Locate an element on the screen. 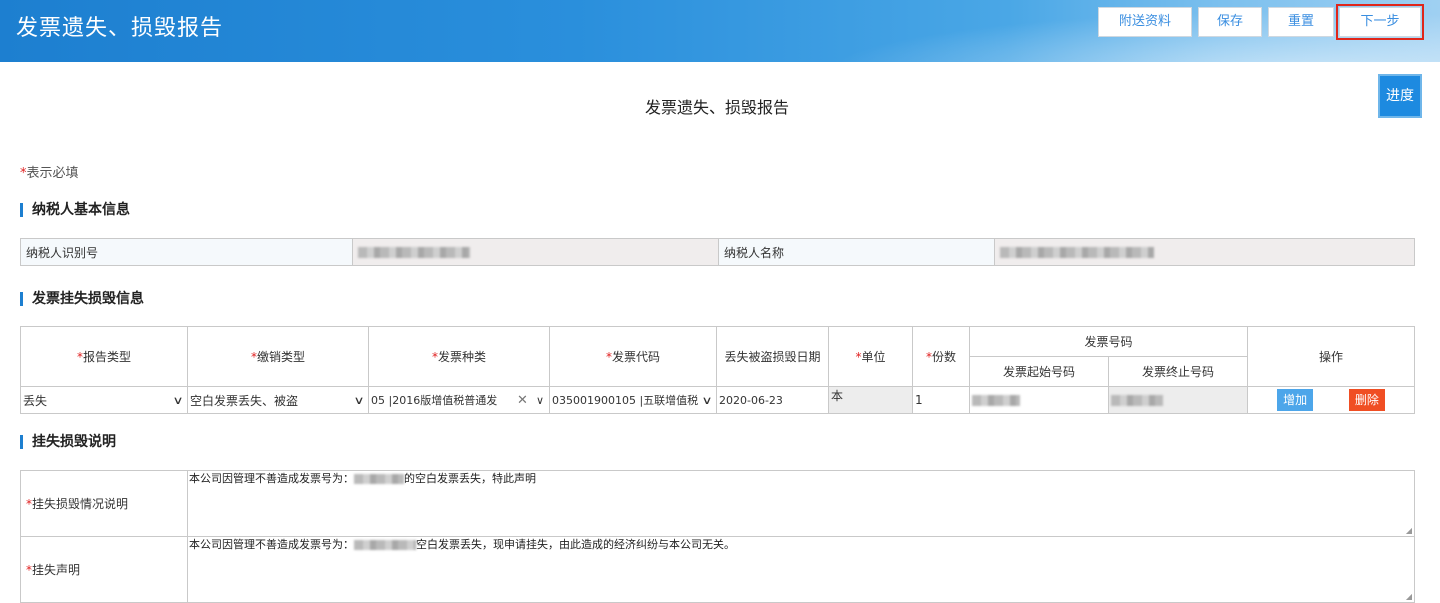 Image resolution: width=1440 pixels, height=603 pixels. report-type-select: 丢失 ∨ is located at coordinates (104, 400).